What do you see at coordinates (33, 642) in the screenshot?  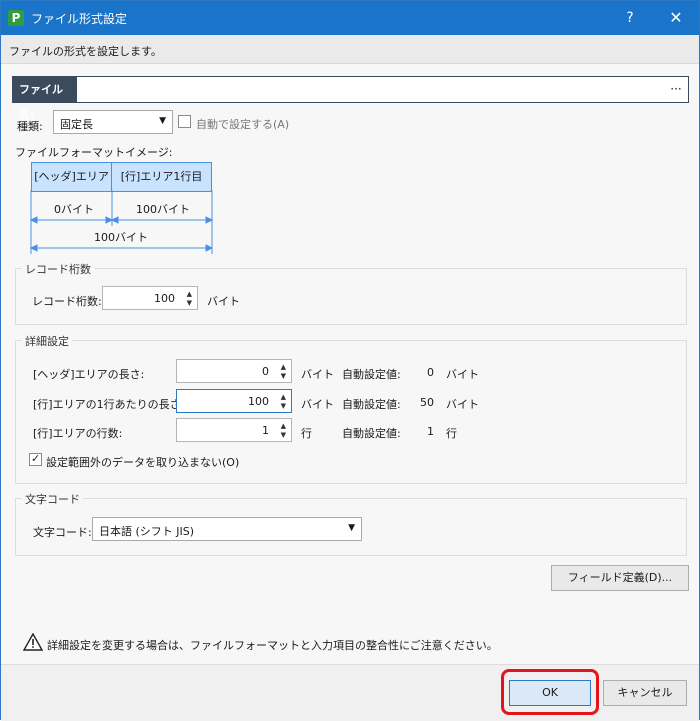 I see `warning-icon` at bounding box center [33, 642].